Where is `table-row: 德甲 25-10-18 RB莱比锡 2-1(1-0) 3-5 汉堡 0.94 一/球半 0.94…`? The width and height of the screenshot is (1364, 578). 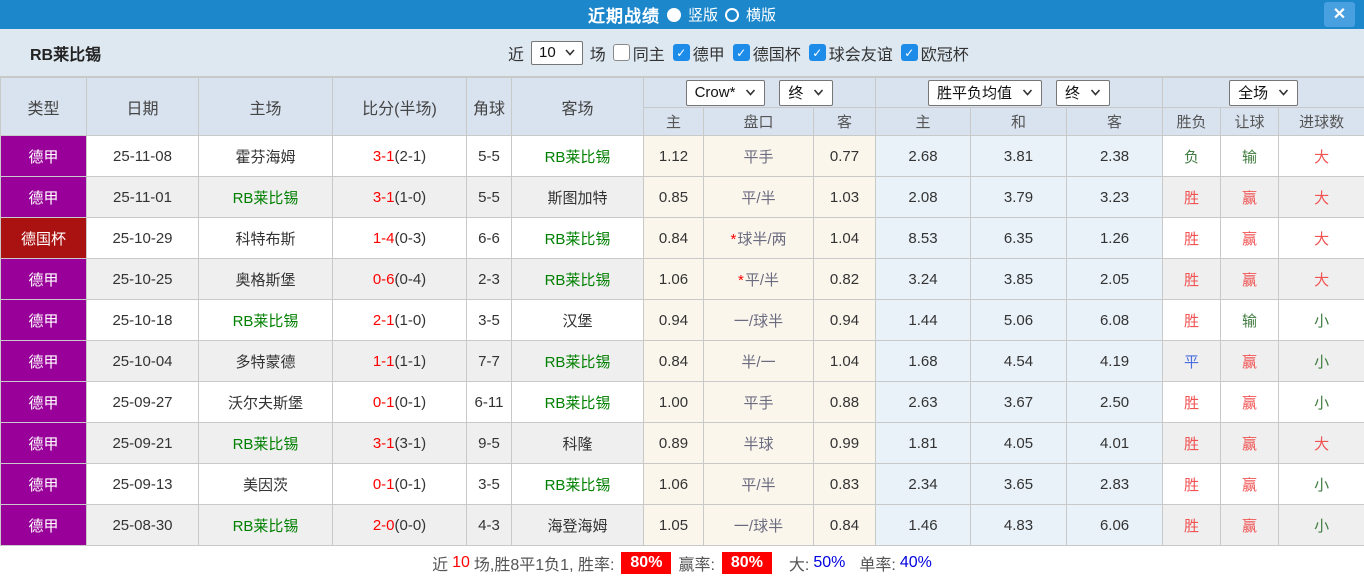
table-row: 德甲 25-10-18 RB莱比锡 2-1(1-0) 3-5 汉堡 0.94 一/球半 0.94… is located at coordinates (682, 320).